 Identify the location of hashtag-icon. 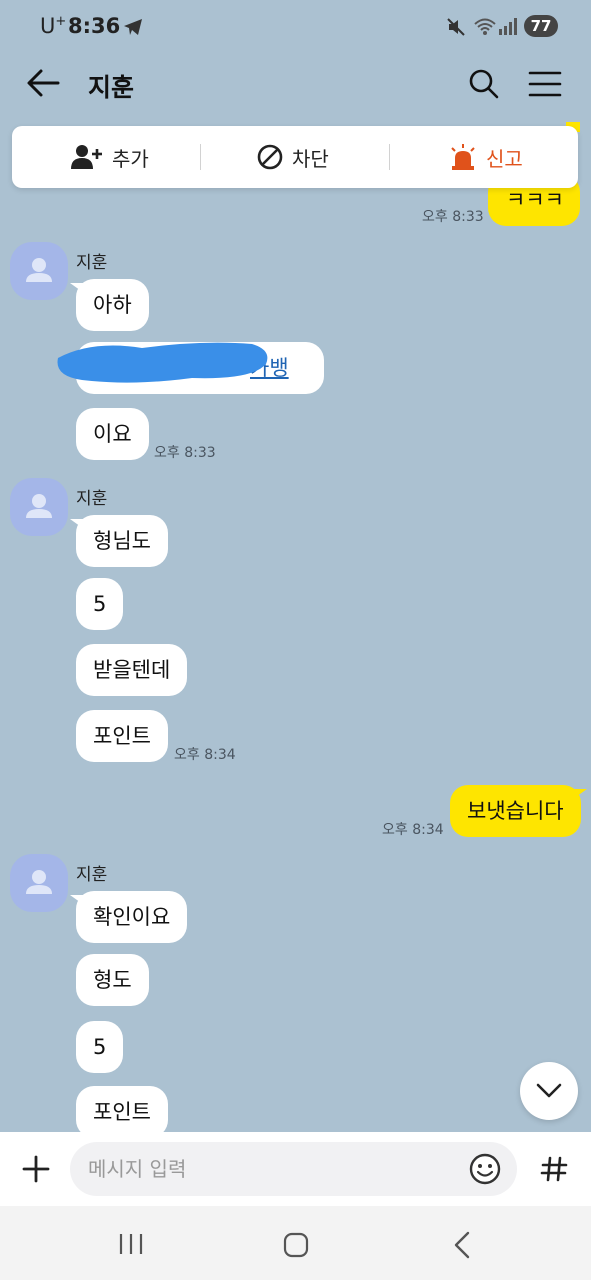
(554, 1169).